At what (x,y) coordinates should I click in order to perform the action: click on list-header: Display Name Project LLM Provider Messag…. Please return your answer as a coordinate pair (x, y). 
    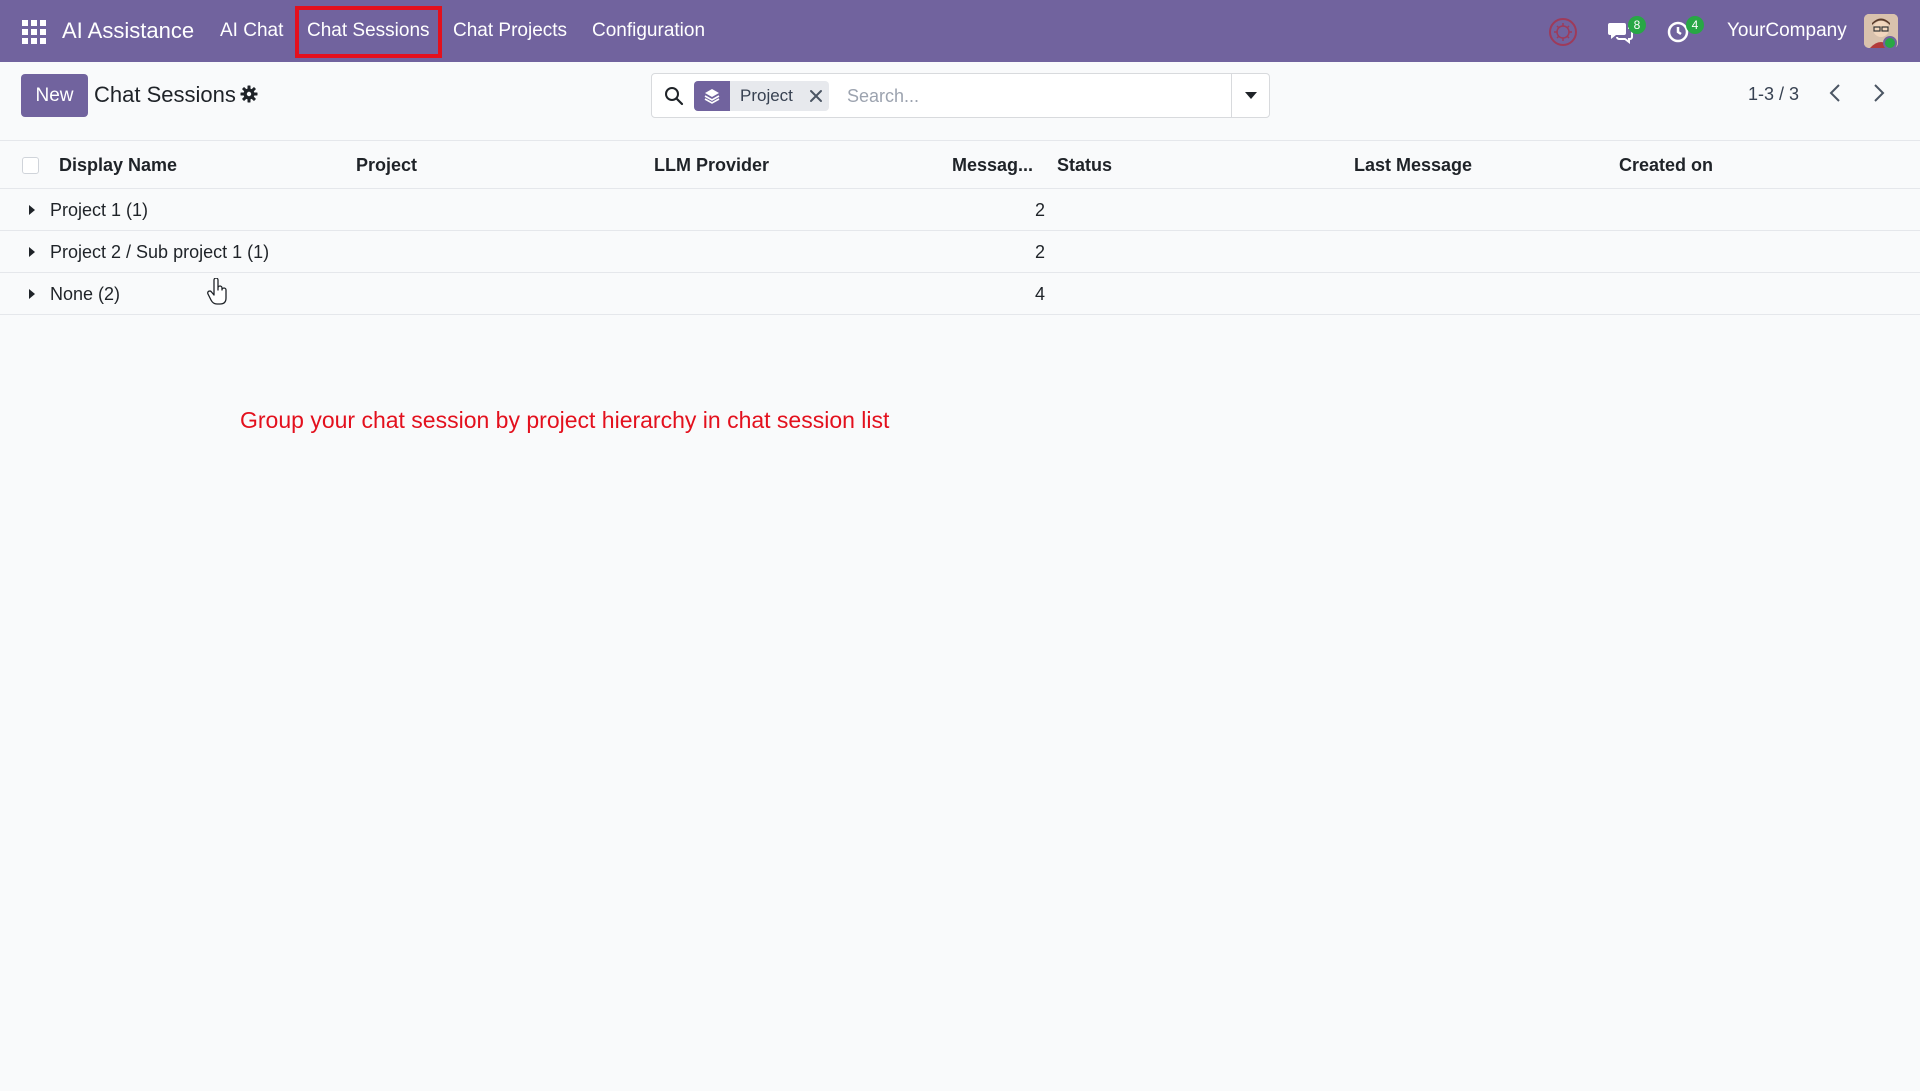
    Looking at the image, I should click on (960, 164).